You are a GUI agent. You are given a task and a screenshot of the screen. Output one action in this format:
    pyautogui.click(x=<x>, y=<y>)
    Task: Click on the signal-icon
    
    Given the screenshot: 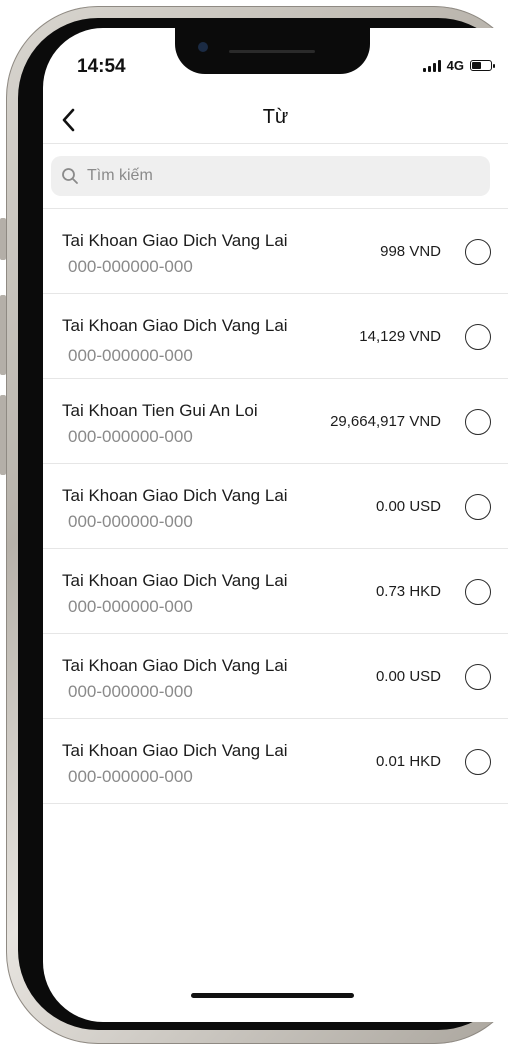 What is the action you would take?
    pyautogui.click(x=431, y=65)
    